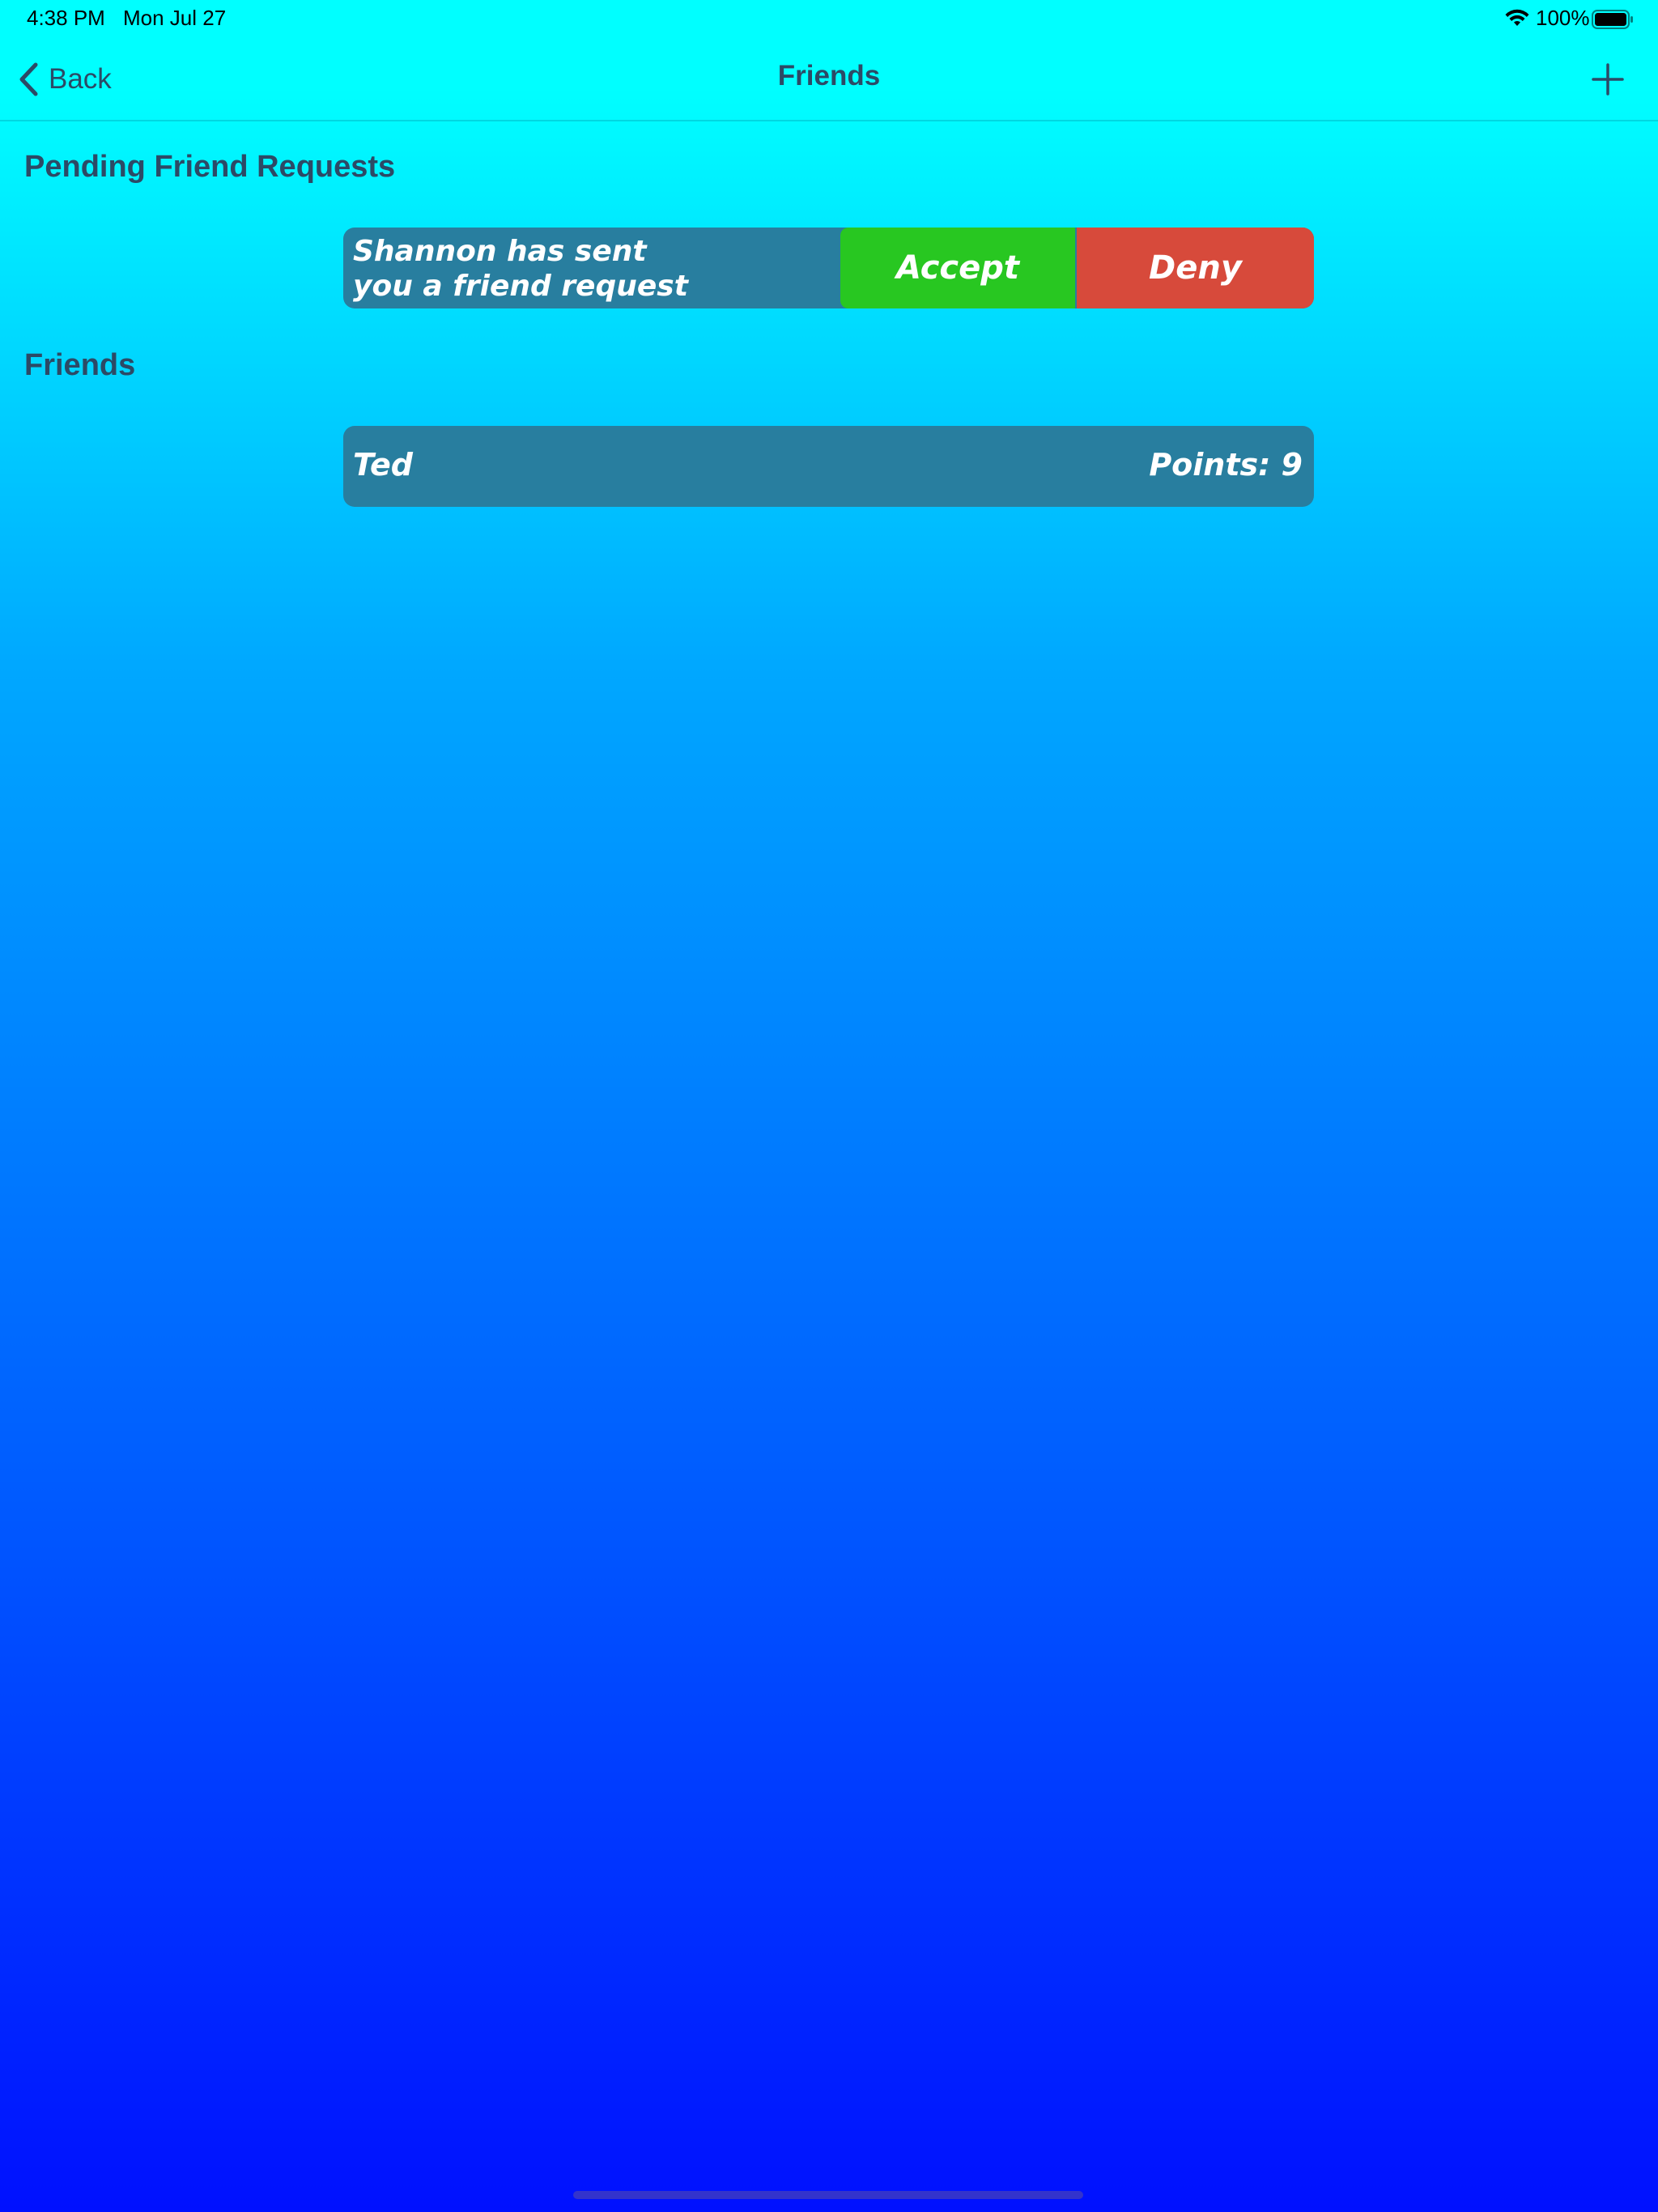 Image resolution: width=1658 pixels, height=2212 pixels. Describe the element at coordinates (66, 18) in the screenshot. I see `status-time: 4:38 PM` at that location.